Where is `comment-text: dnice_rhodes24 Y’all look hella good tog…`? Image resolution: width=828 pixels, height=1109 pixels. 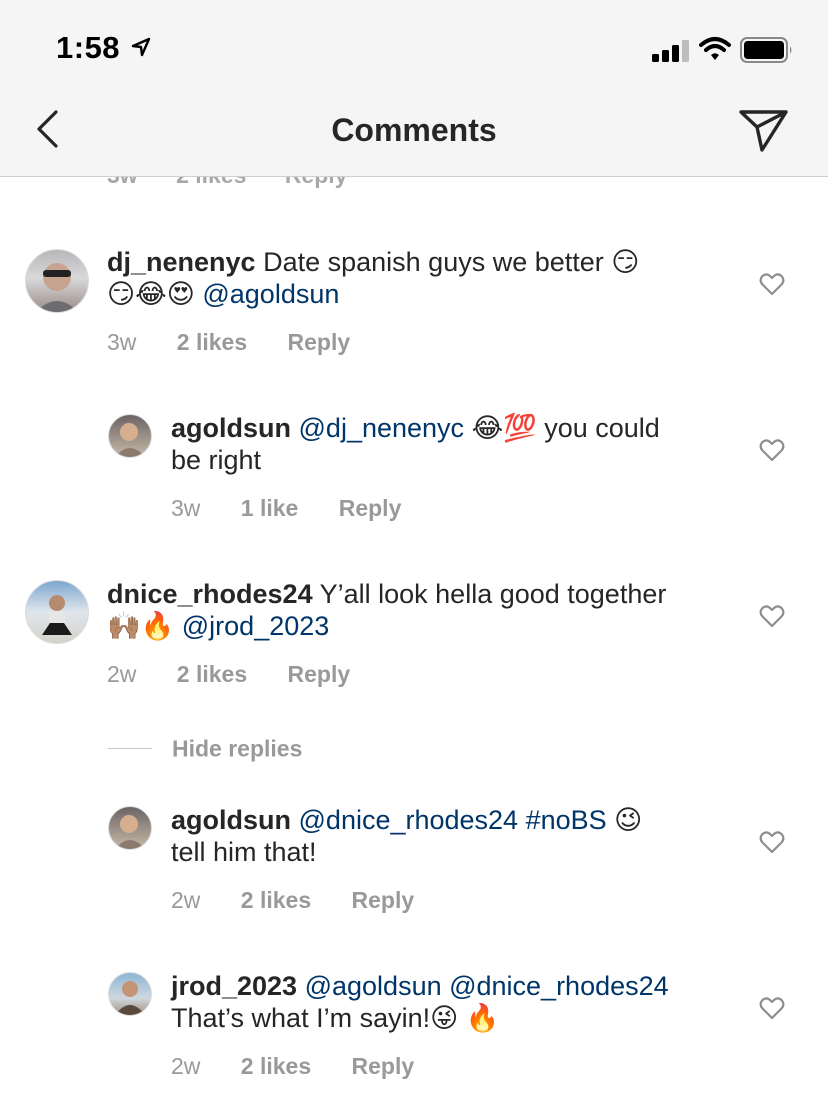 comment-text: dnice_rhodes24 Y’all look hella good tog… is located at coordinates (417, 610).